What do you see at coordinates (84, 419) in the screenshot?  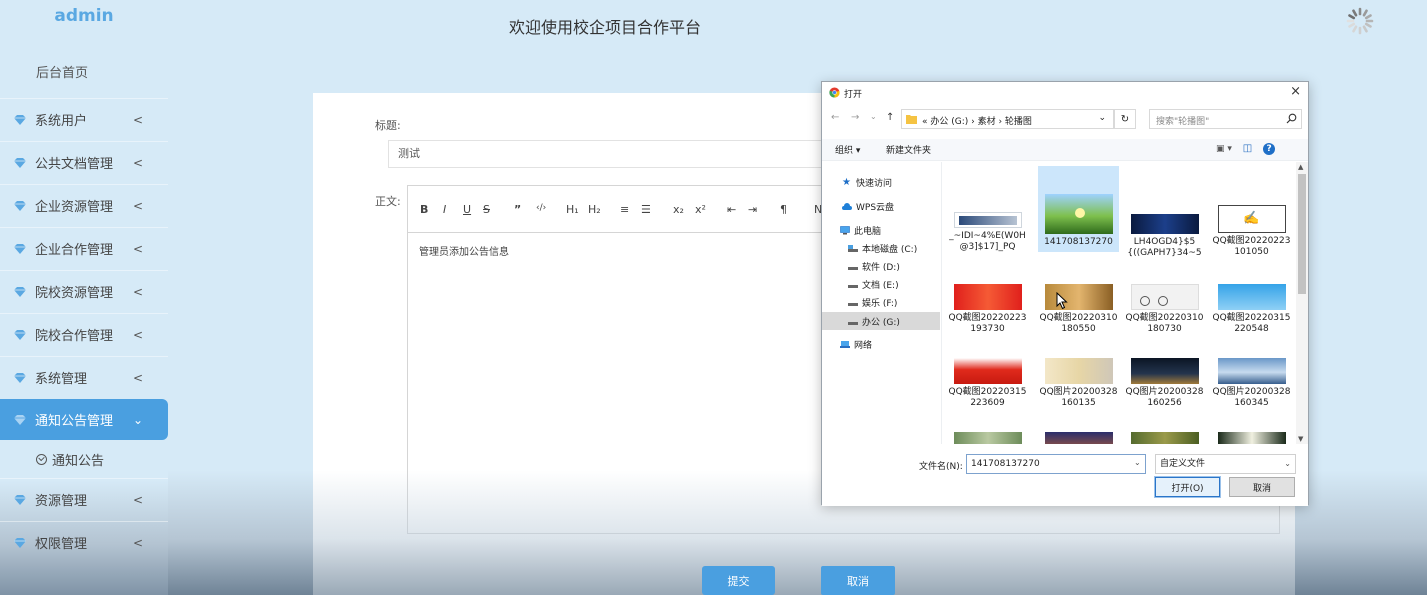 I see `sidebar-item-notice-management: 通知公告管理 ⌄` at bounding box center [84, 419].